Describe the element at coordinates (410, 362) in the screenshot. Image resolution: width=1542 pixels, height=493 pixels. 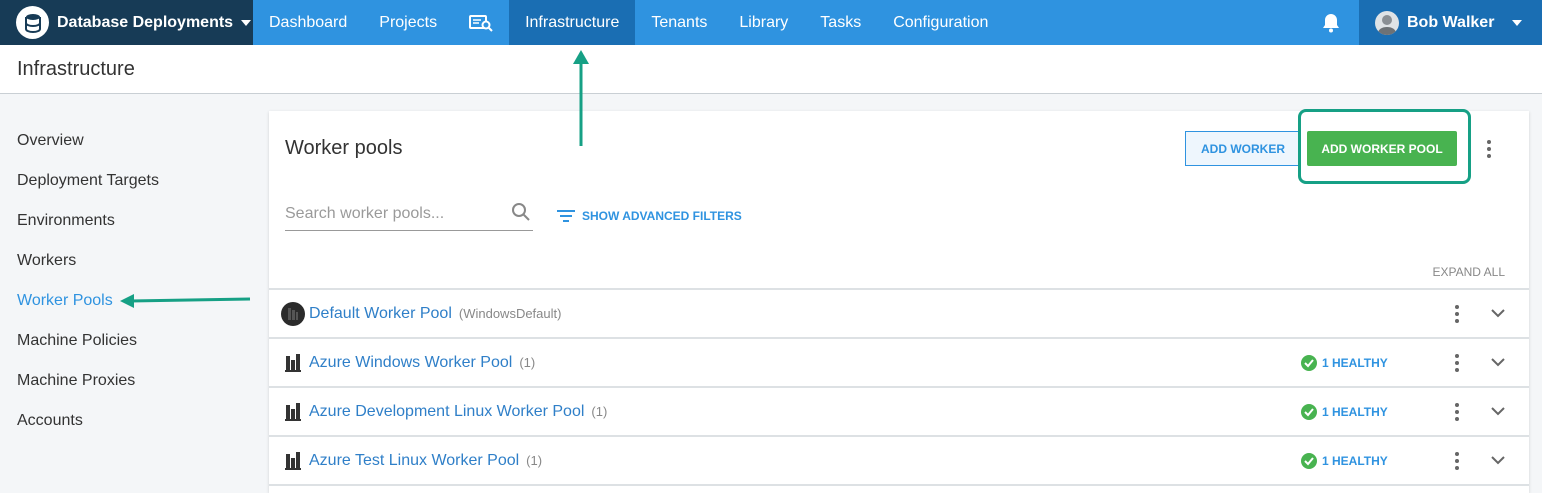
I see `pool-name: Azure Windows Worker Pool` at that location.